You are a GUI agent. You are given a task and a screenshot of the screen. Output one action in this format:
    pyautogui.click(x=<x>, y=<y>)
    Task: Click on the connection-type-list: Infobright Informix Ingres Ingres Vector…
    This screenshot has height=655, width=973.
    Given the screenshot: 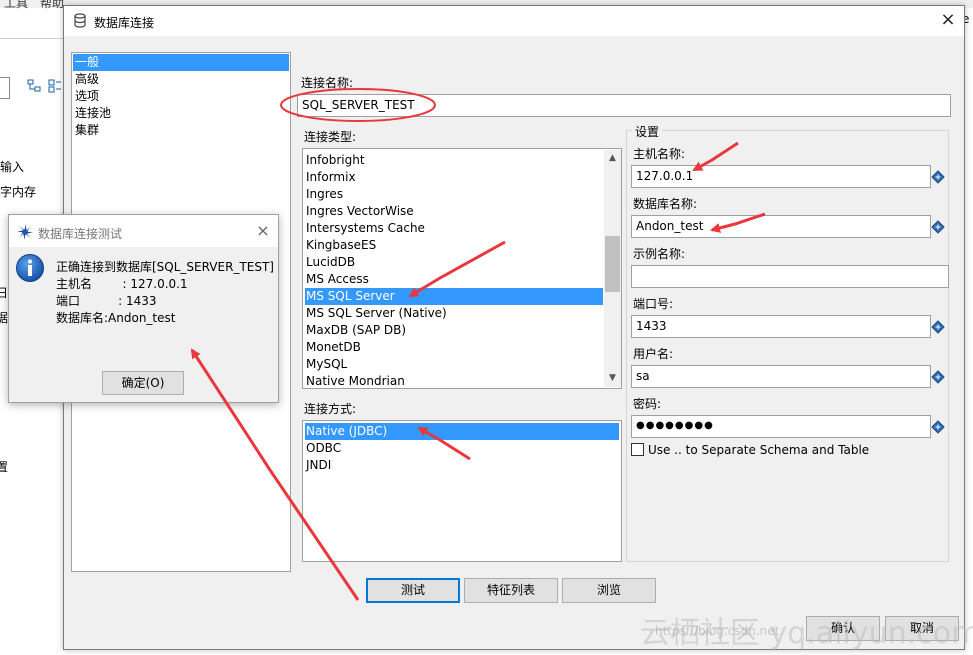 What is the action you would take?
    pyautogui.click(x=462, y=268)
    